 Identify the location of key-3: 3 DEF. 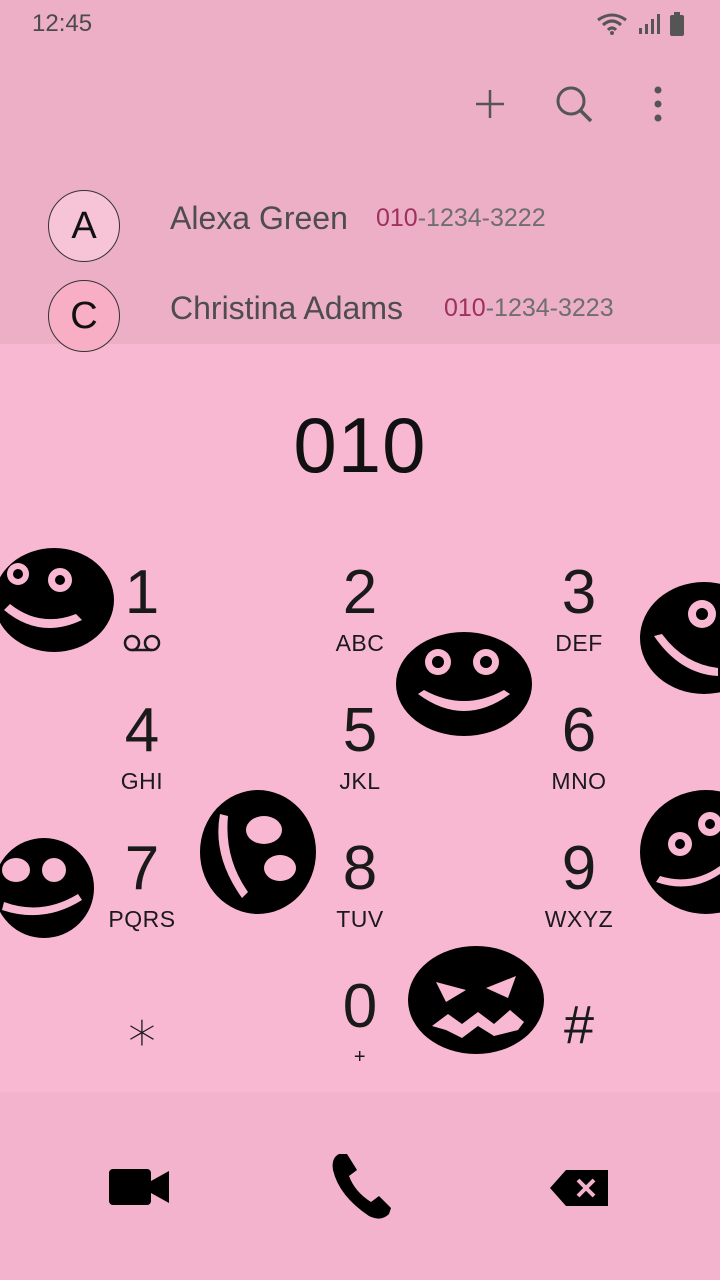
(579, 627).